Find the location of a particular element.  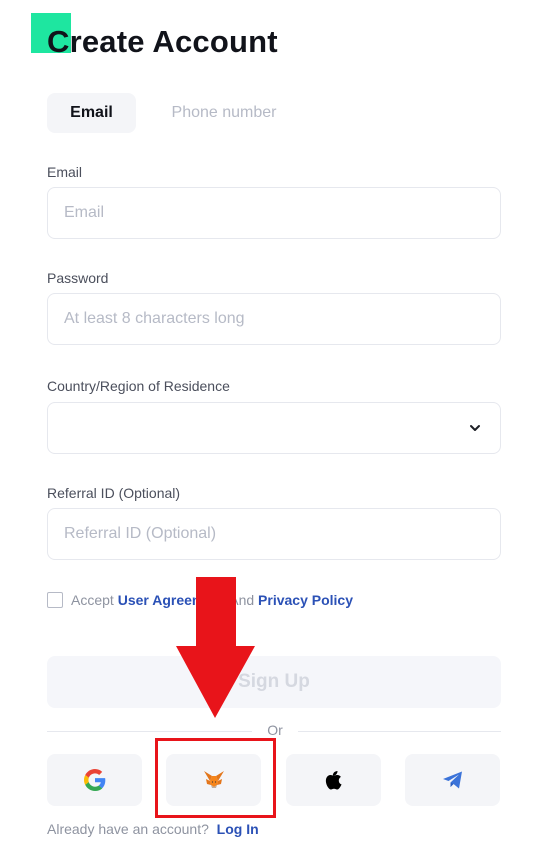

email-field-box is located at coordinates (274, 213).